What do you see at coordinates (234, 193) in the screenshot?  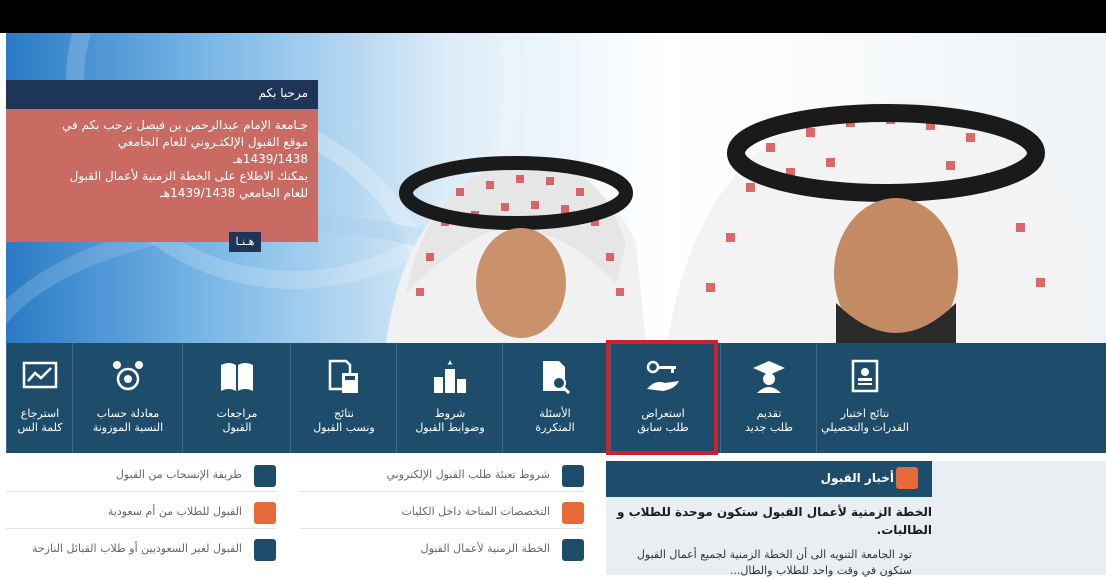 I see `welcome-line: للعام الجامعي 1439/1438هـ` at bounding box center [234, 193].